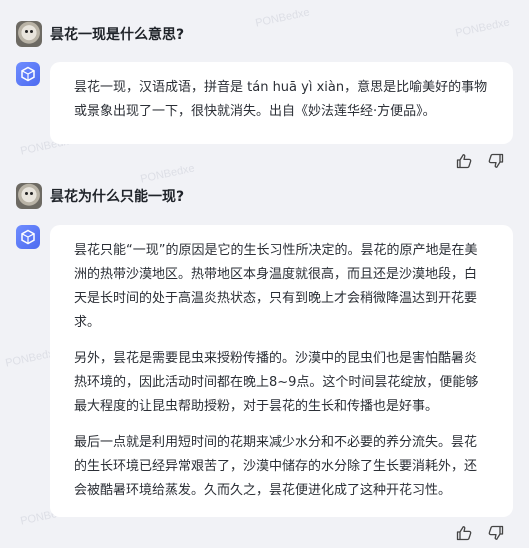 The image size is (529, 548). Describe the element at coordinates (117, 197) in the screenshot. I see `question-text: 昙花为什么只能一现?` at that location.